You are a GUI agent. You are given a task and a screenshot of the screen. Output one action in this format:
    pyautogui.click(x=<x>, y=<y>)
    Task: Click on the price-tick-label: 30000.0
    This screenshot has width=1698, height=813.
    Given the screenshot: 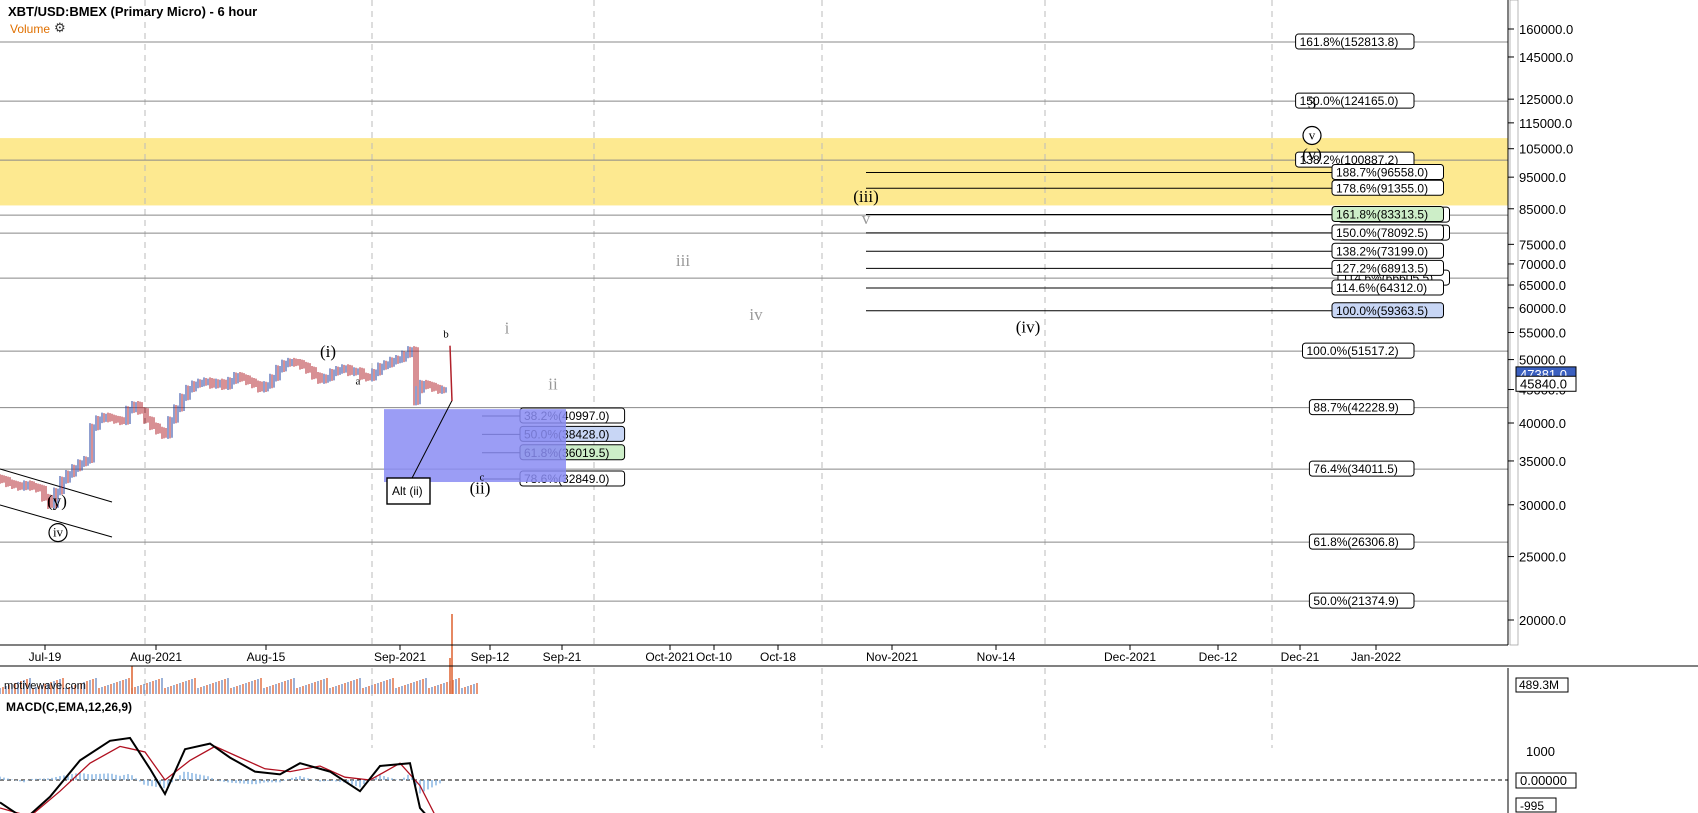 What is the action you would take?
    pyautogui.click(x=1542, y=505)
    